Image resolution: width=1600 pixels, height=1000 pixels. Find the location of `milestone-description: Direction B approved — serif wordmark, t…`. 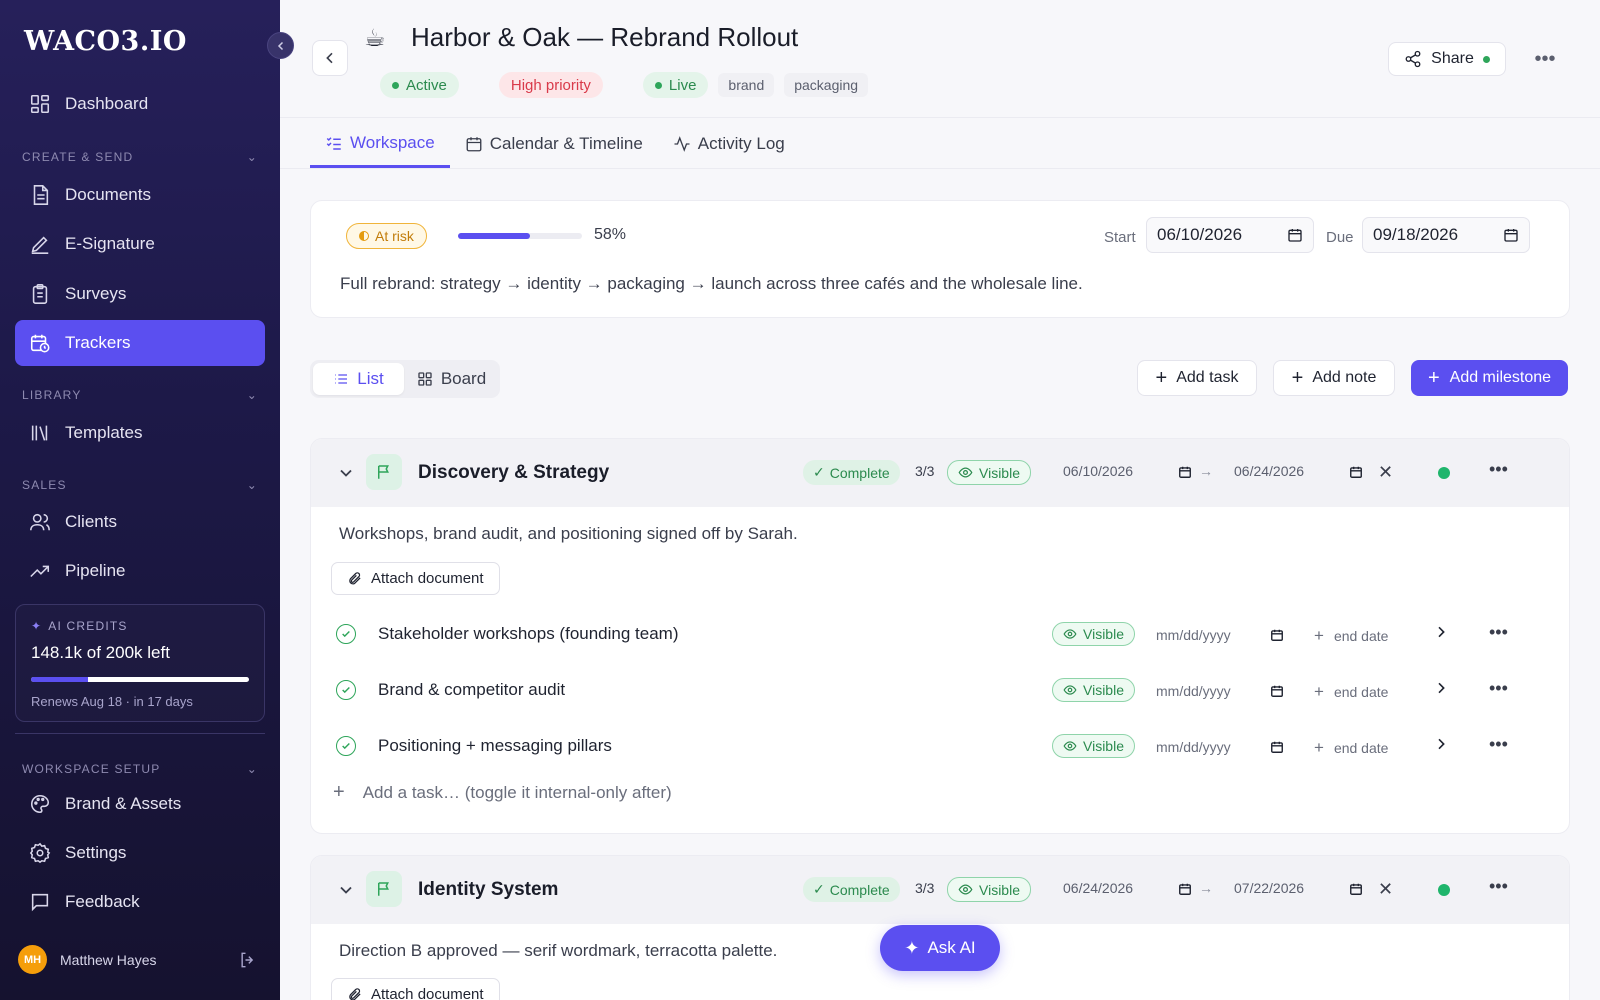

milestone-description: Direction B approved — serif wordmark, t… is located at coordinates (558, 951).